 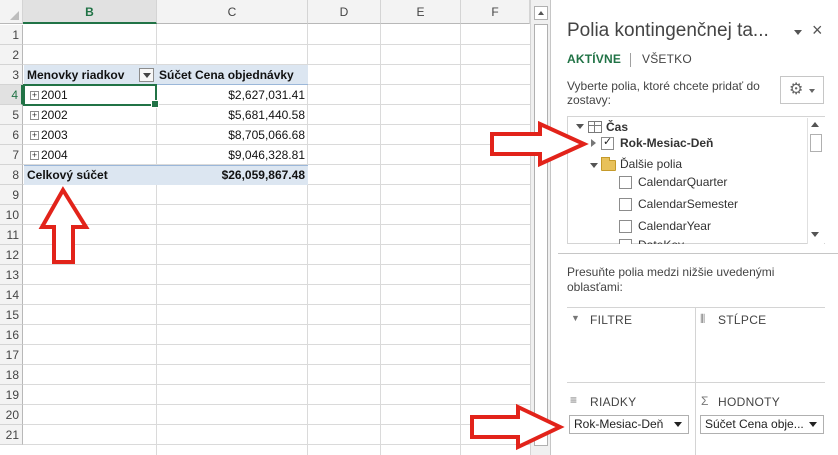 What do you see at coordinates (688, 204) in the screenshot?
I see `field-label: CalendarSemester` at bounding box center [688, 204].